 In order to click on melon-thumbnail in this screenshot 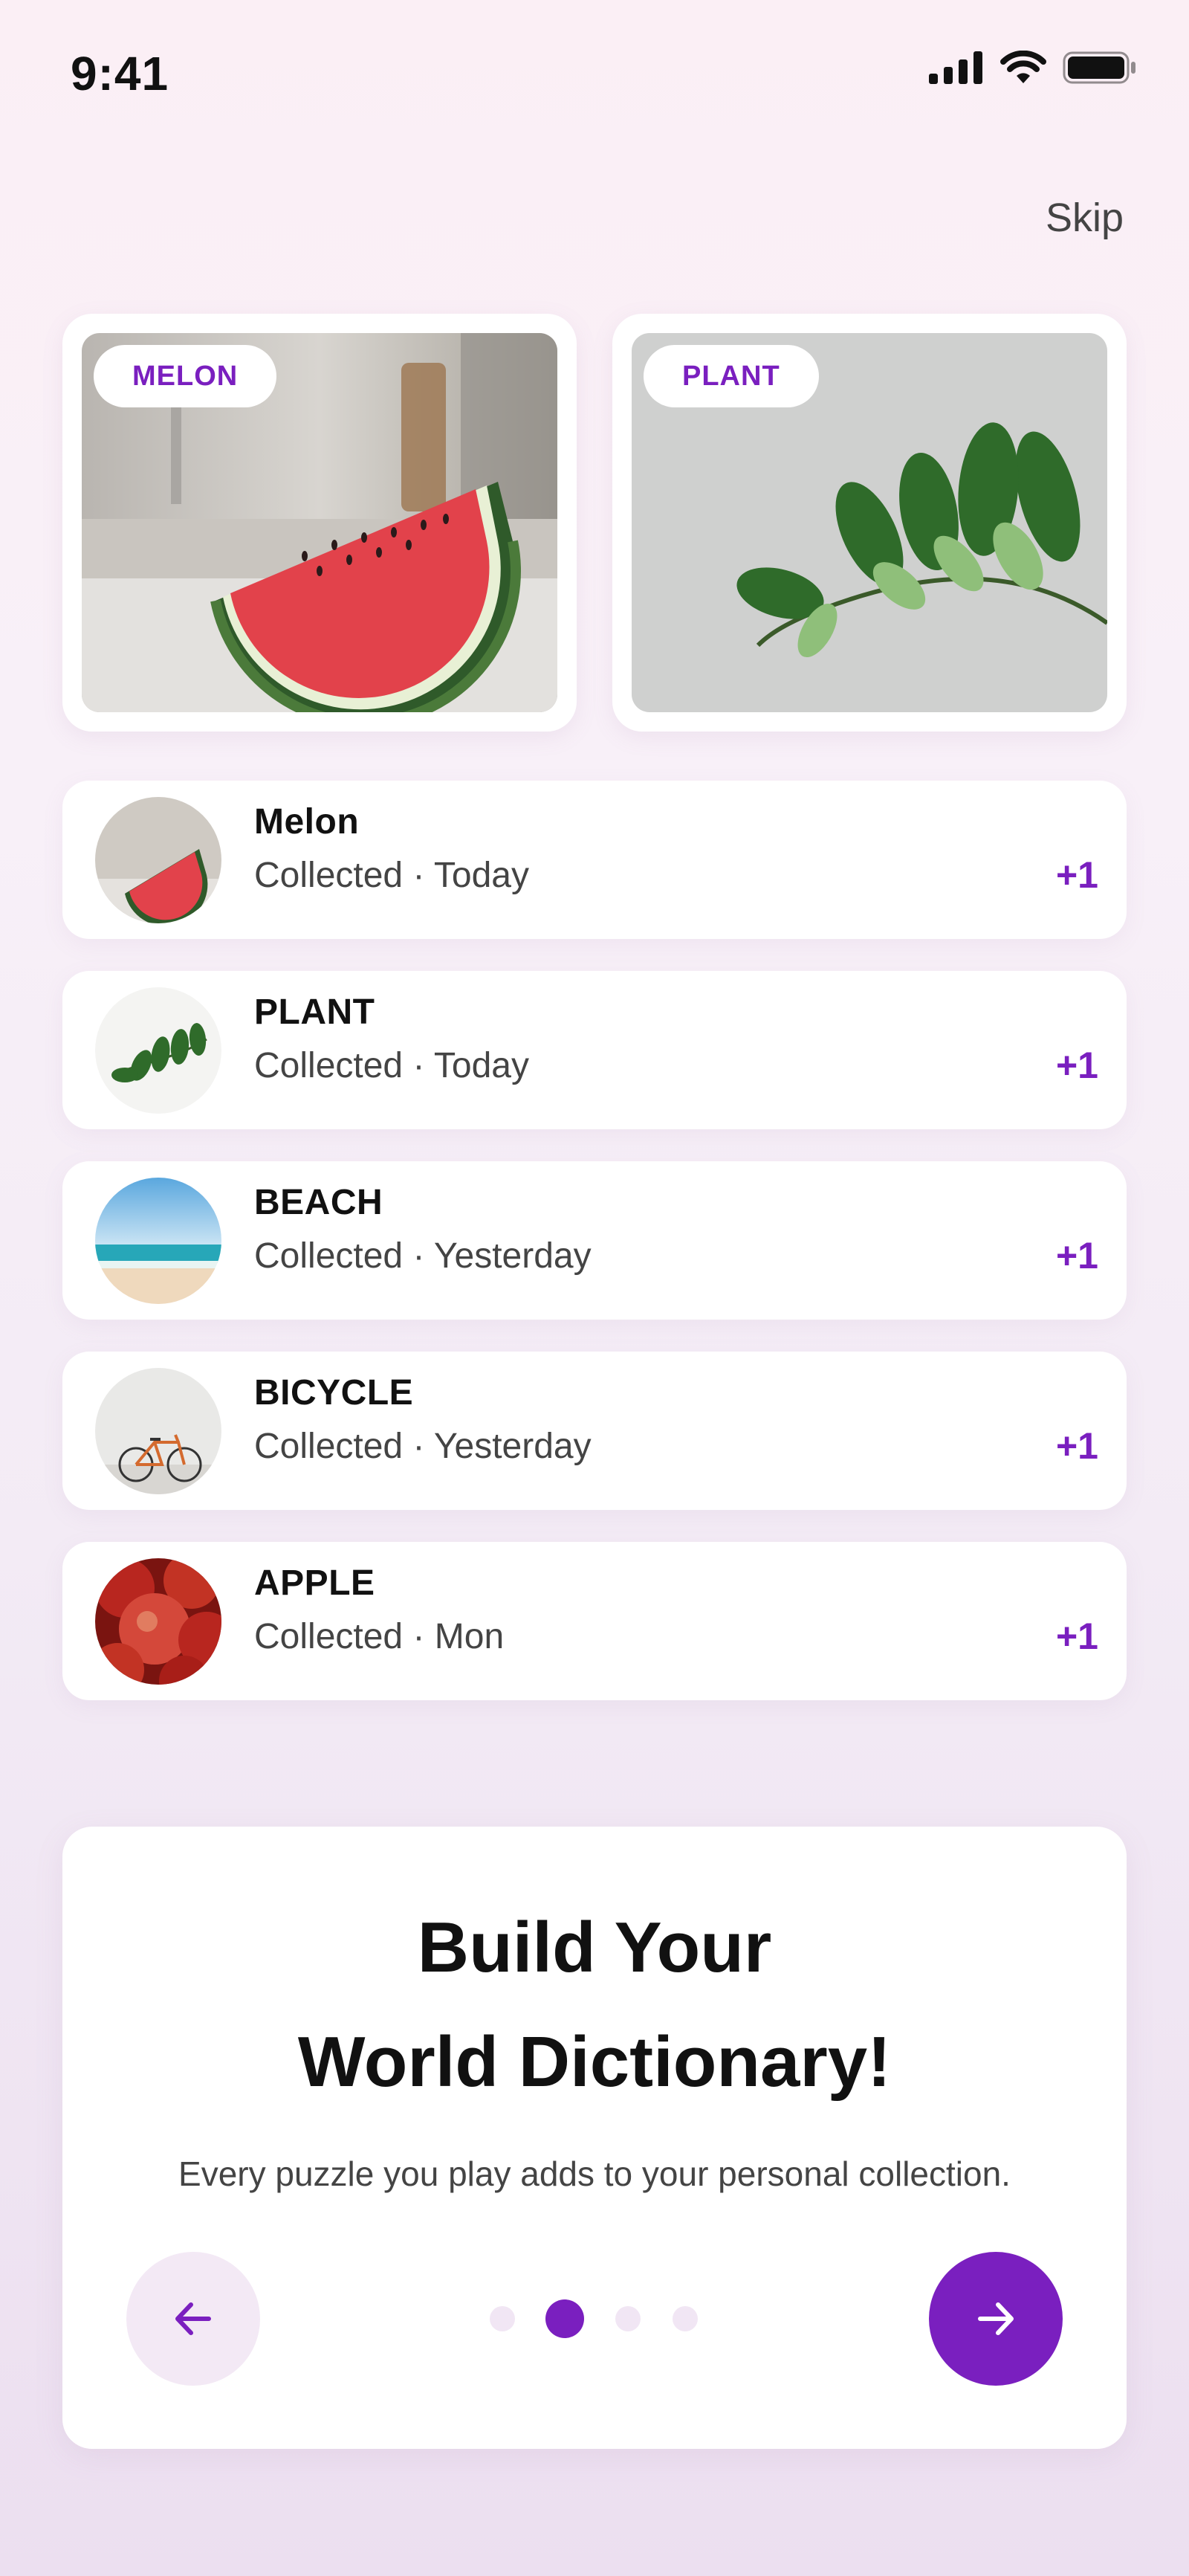, I will do `click(158, 860)`.